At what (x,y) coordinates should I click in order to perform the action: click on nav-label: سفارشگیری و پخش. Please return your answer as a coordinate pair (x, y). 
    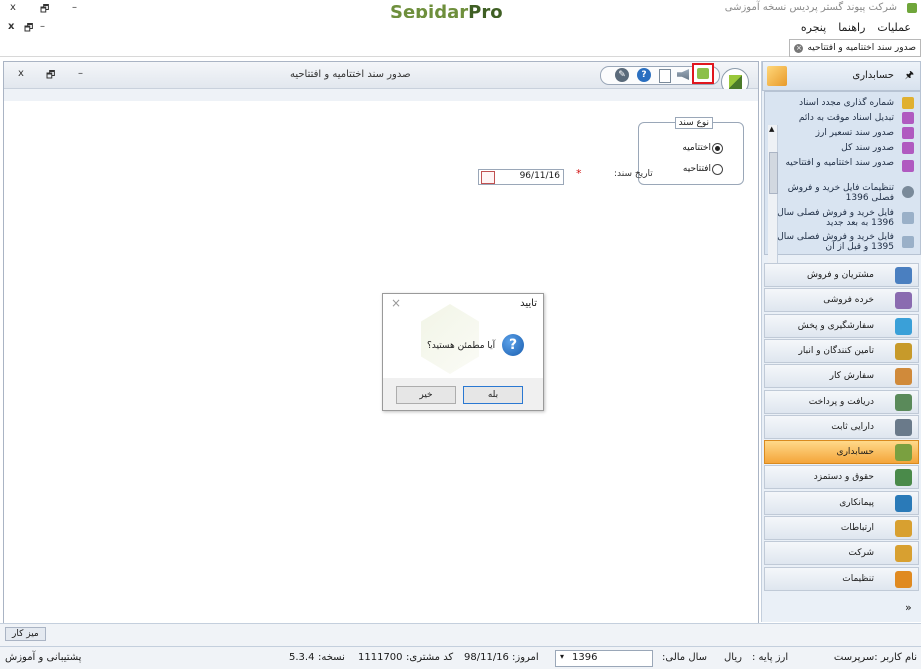
    Looking at the image, I should click on (835, 325).